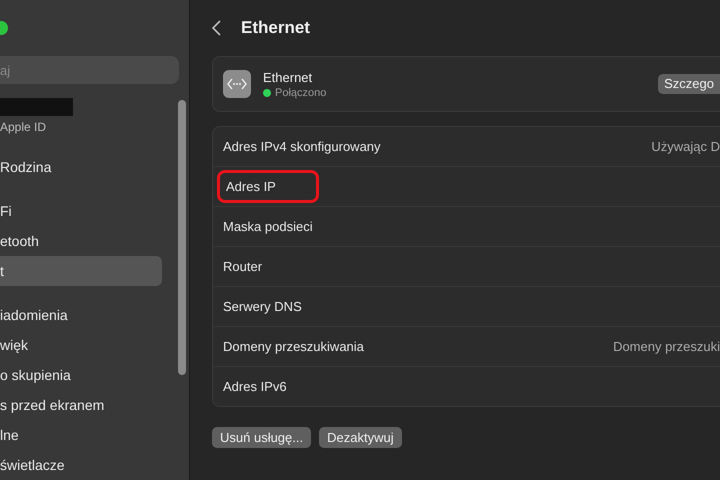  I want to click on sidebar-item: iadomienia, so click(81, 315).